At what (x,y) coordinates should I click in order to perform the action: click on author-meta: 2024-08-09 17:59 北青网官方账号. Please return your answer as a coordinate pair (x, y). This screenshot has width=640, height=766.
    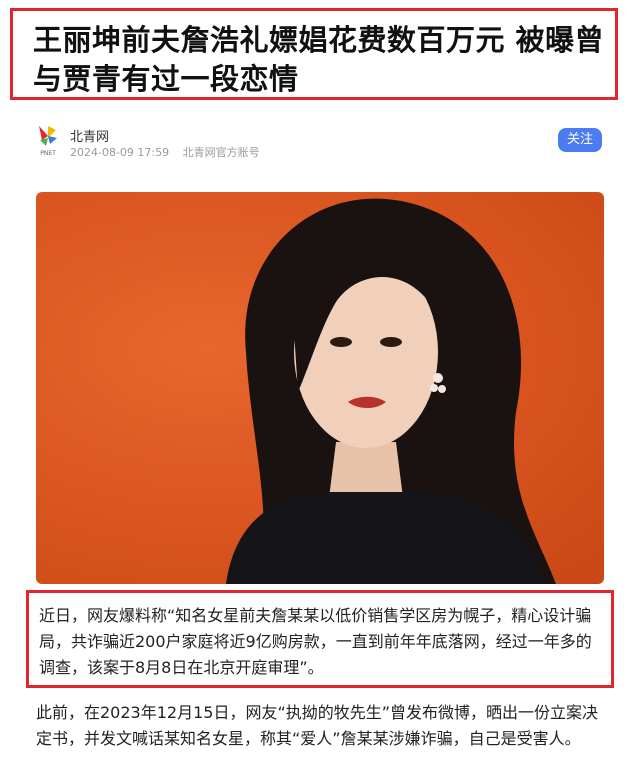
    Looking at the image, I should click on (170, 152).